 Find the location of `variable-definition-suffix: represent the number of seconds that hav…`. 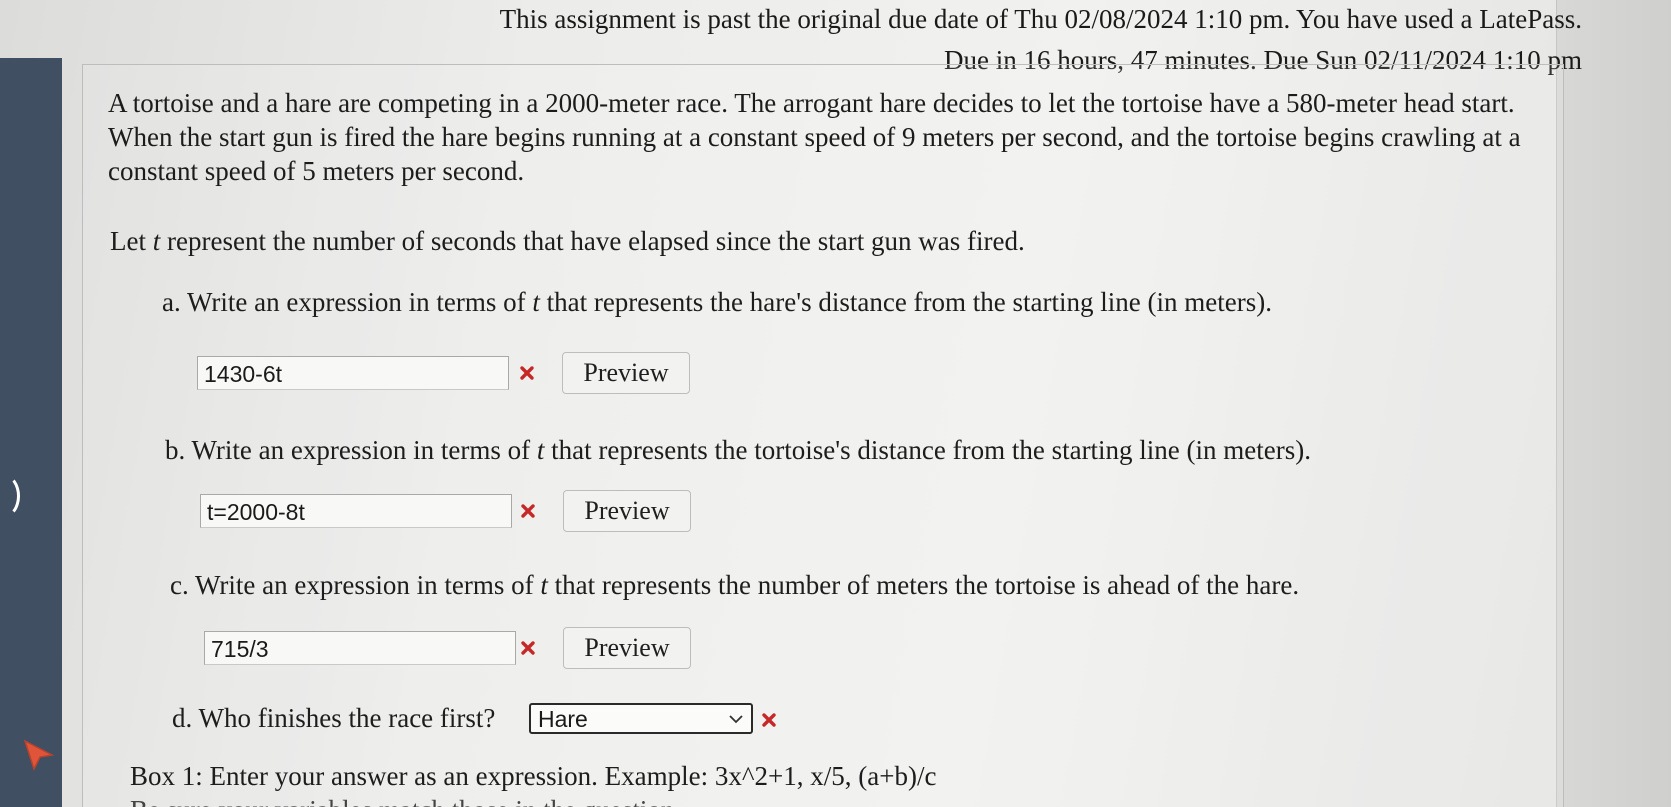

variable-definition-suffix: represent the number of seconds that hav… is located at coordinates (592, 241).